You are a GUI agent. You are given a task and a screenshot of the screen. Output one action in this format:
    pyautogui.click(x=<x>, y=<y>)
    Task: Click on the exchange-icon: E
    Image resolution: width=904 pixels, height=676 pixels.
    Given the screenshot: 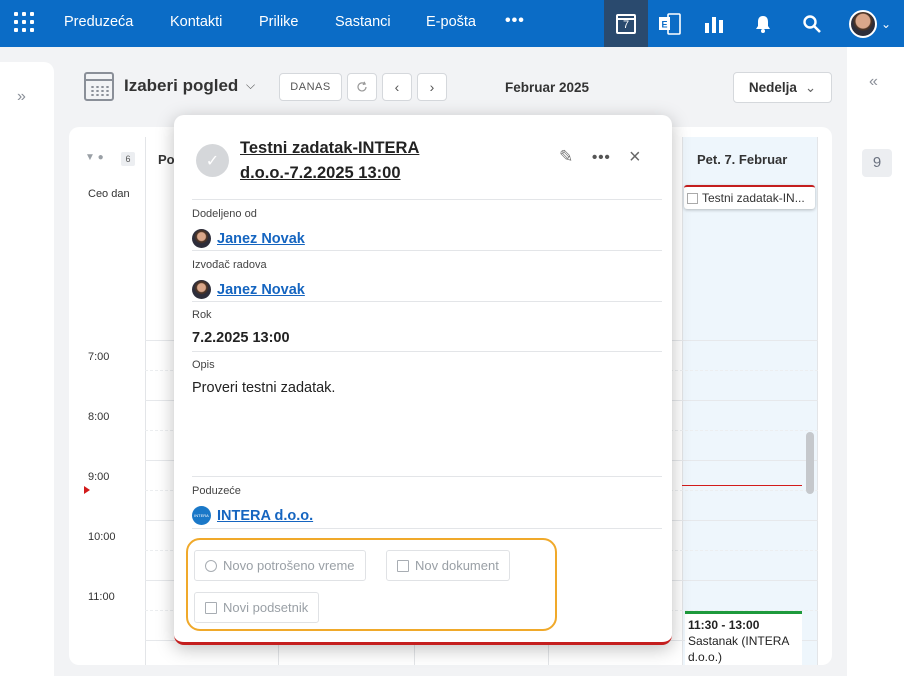 What is the action you would take?
    pyautogui.click(x=670, y=23)
    